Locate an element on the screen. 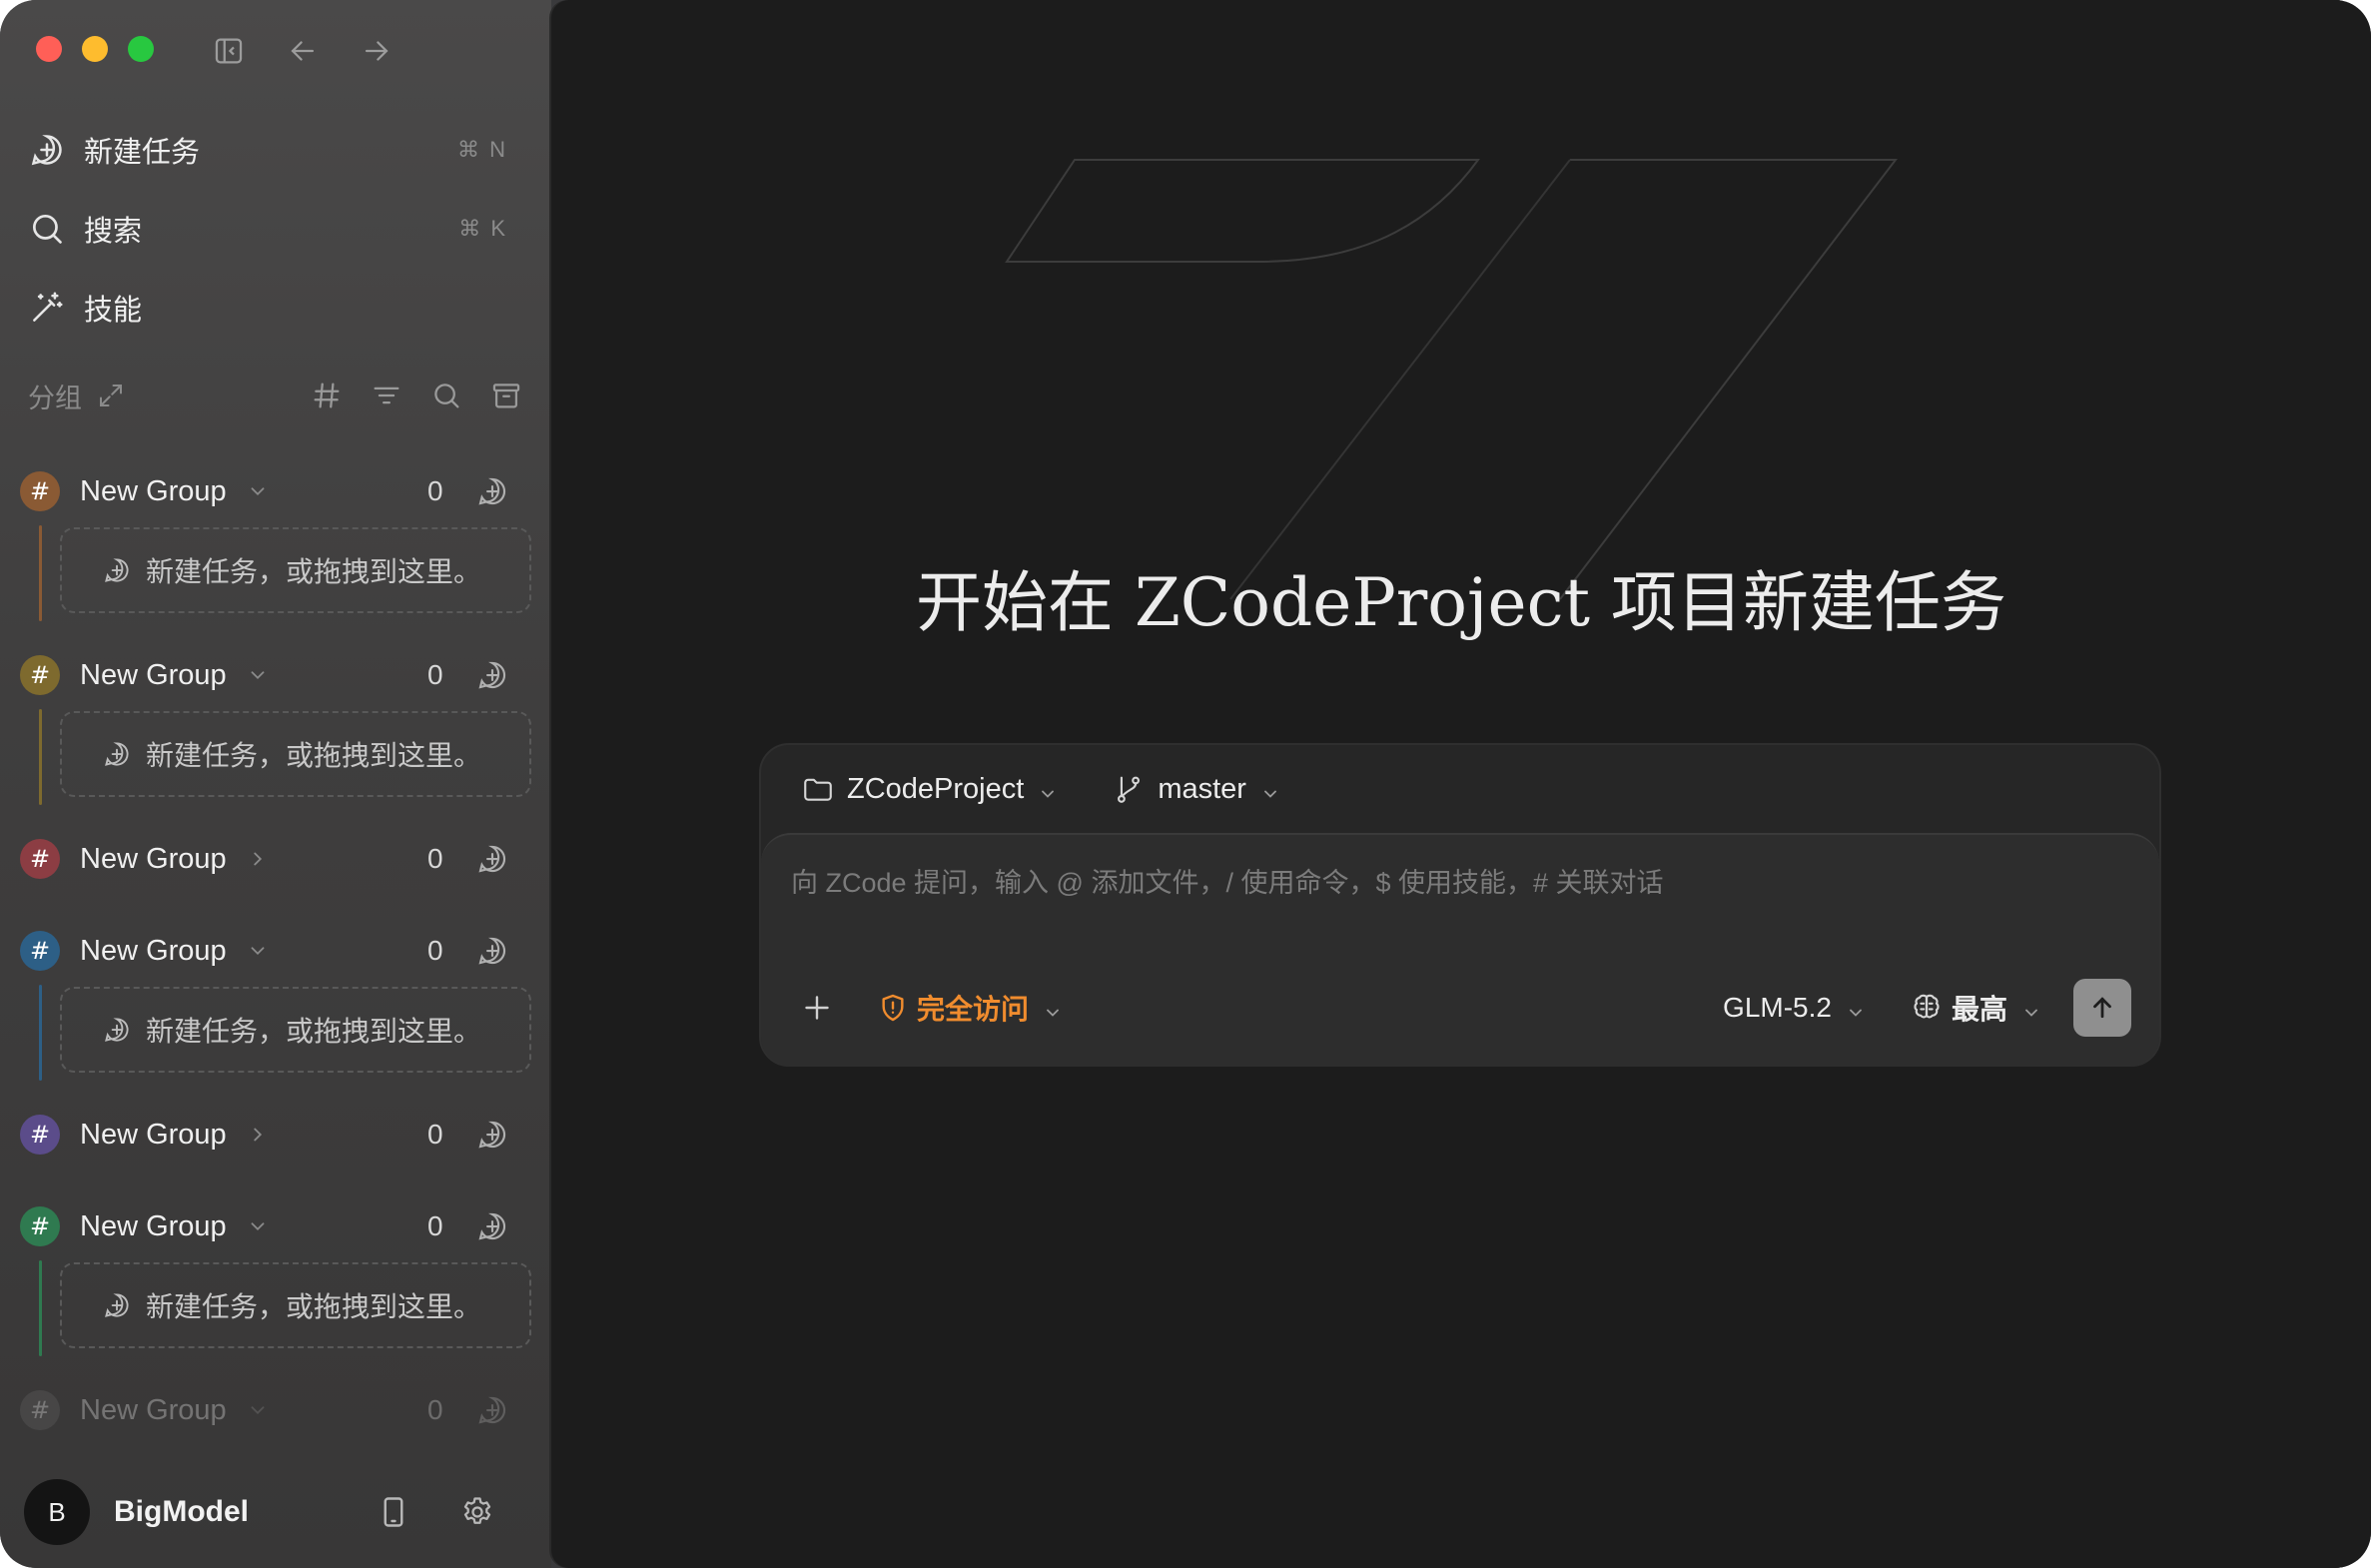  nav-skills: 技能 is located at coordinates (273, 308).